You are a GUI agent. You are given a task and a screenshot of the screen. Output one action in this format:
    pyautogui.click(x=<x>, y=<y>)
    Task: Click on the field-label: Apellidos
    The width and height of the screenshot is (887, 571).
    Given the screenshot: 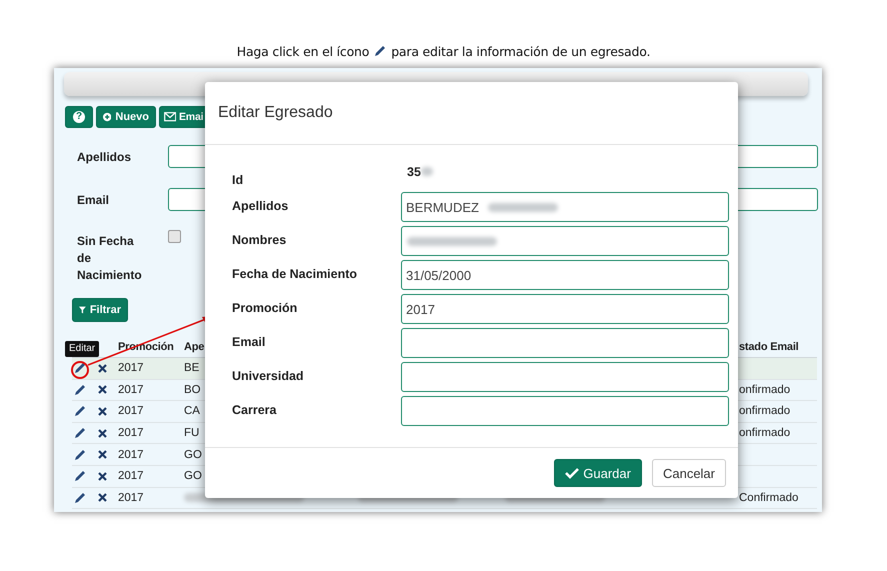 What is the action you would take?
    pyautogui.click(x=261, y=206)
    